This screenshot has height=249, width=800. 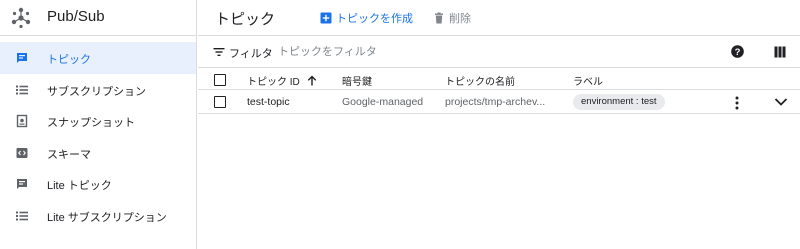 I want to click on sidebar-item-lite-topics: Lite トピック, so click(x=98, y=184).